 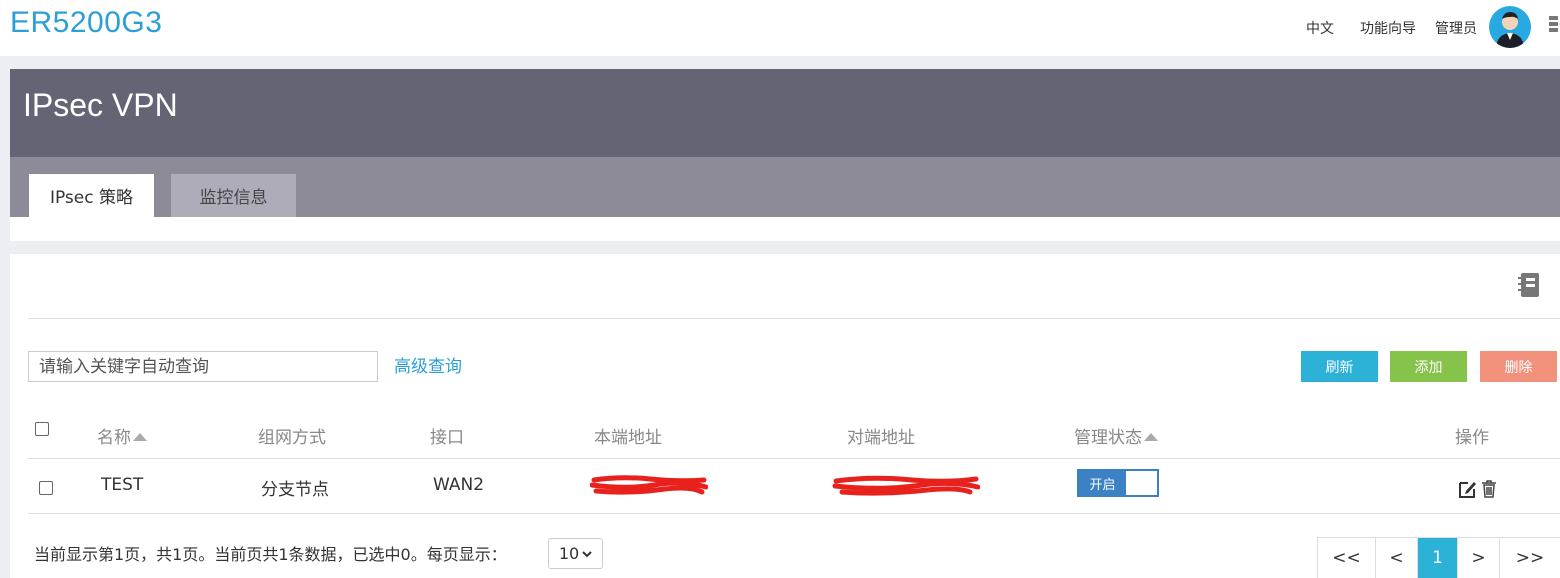 What do you see at coordinates (1468, 489) in the screenshot?
I see `edit-icon` at bounding box center [1468, 489].